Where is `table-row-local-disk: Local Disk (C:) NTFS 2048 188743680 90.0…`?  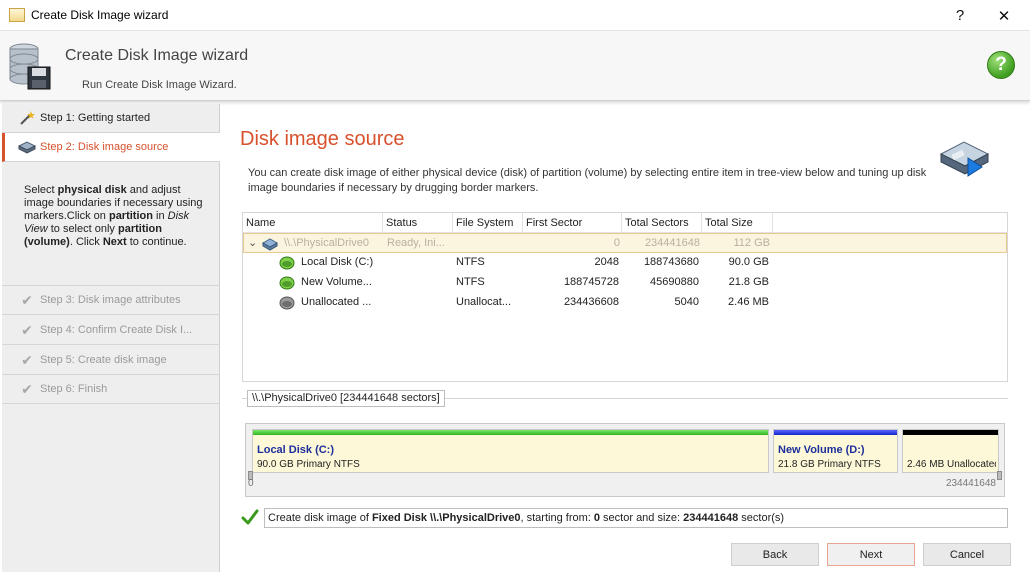 table-row-local-disk: Local Disk (C:) NTFS 2048 188743680 90.0… is located at coordinates (625, 263).